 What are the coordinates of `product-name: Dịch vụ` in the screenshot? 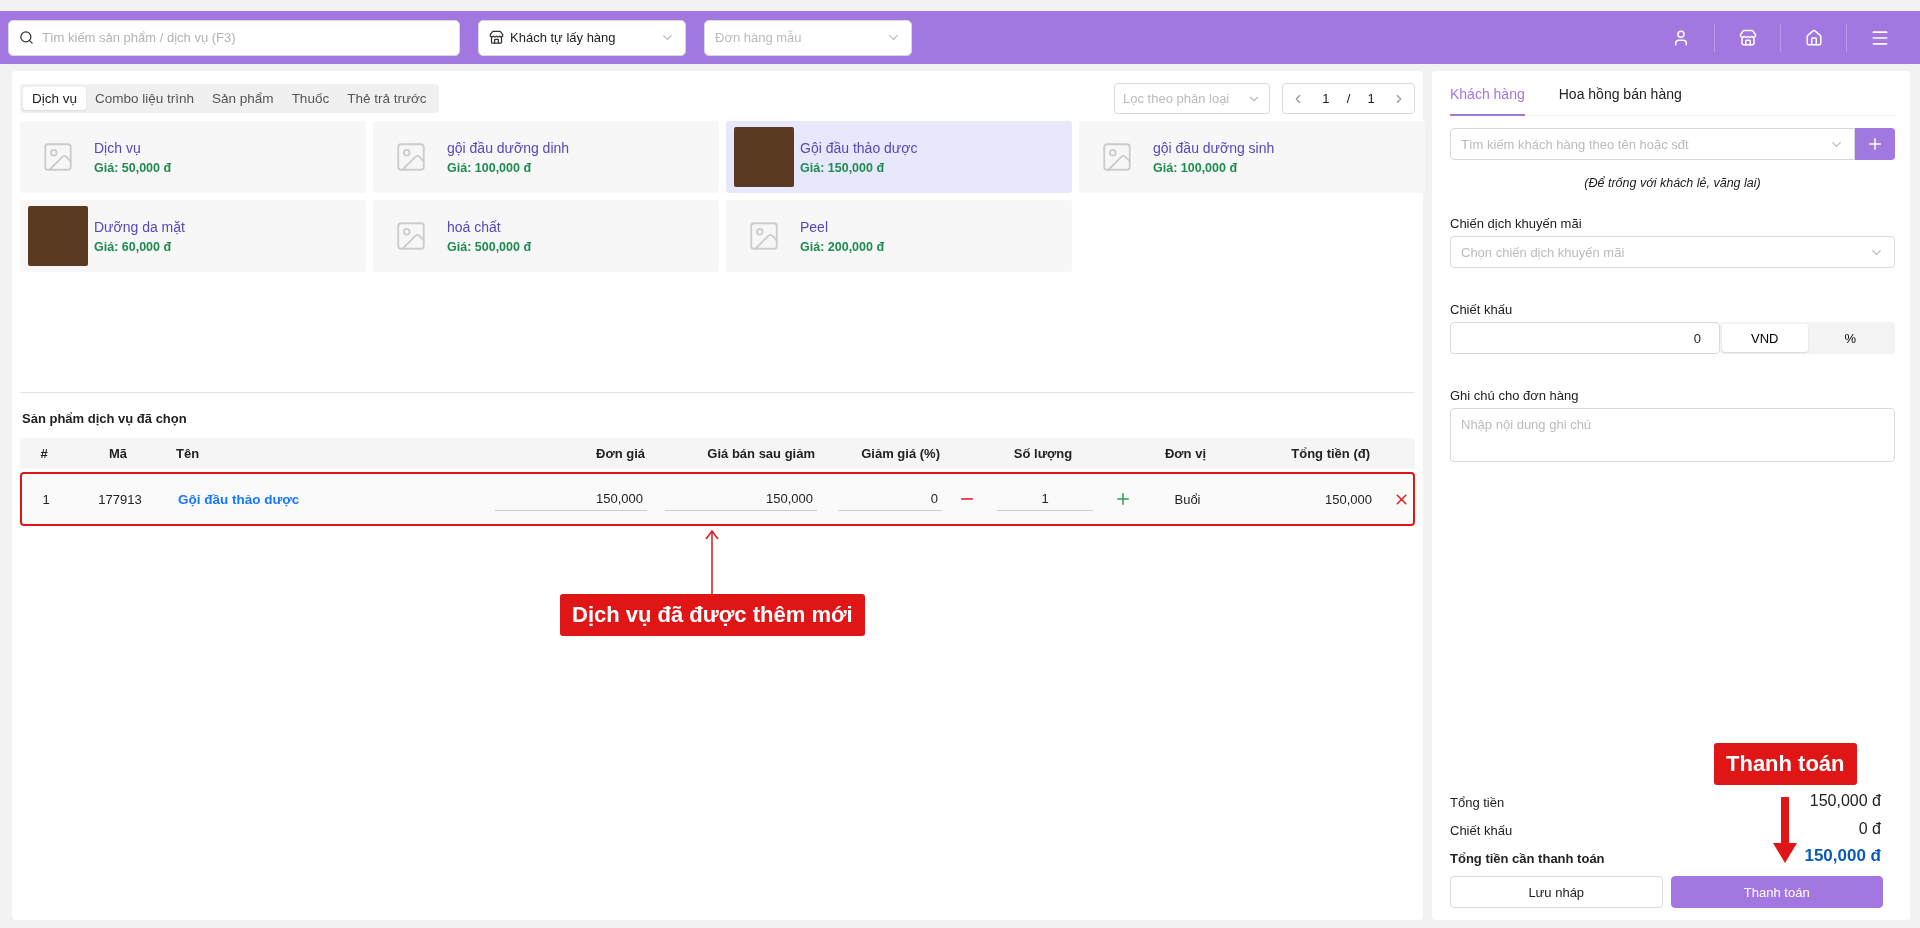 It's located at (118, 147).